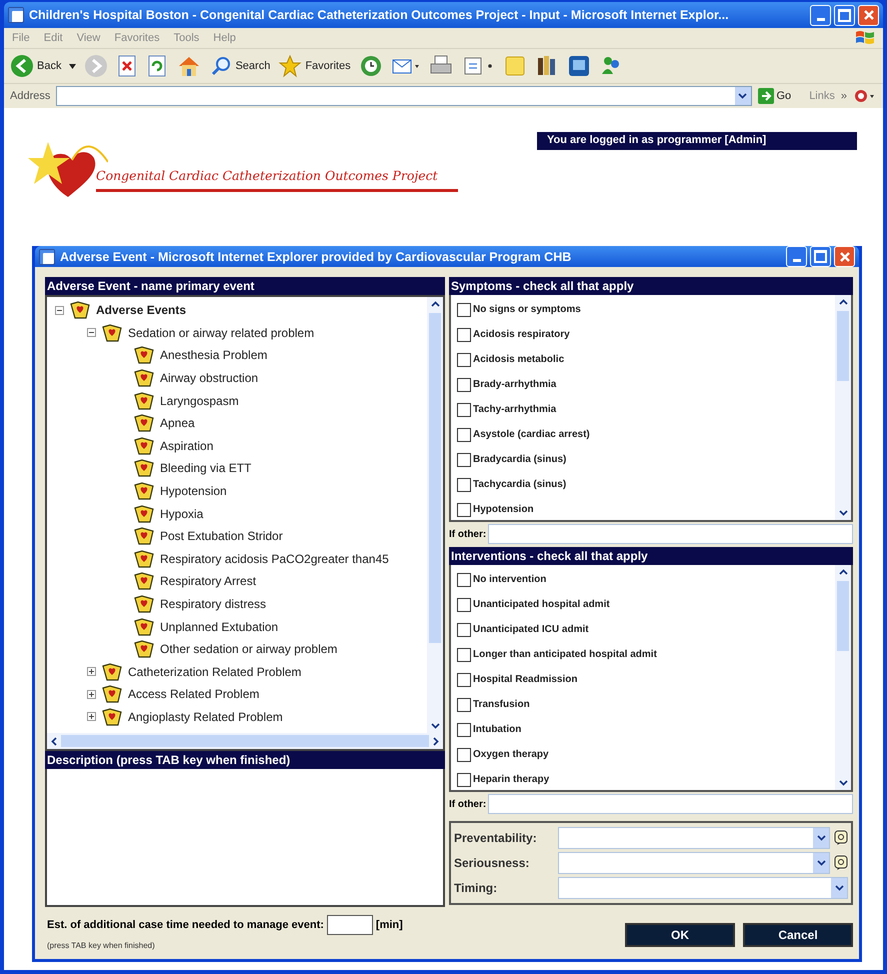  I want to click on tree-item: Laryngospasm, so click(199, 401).